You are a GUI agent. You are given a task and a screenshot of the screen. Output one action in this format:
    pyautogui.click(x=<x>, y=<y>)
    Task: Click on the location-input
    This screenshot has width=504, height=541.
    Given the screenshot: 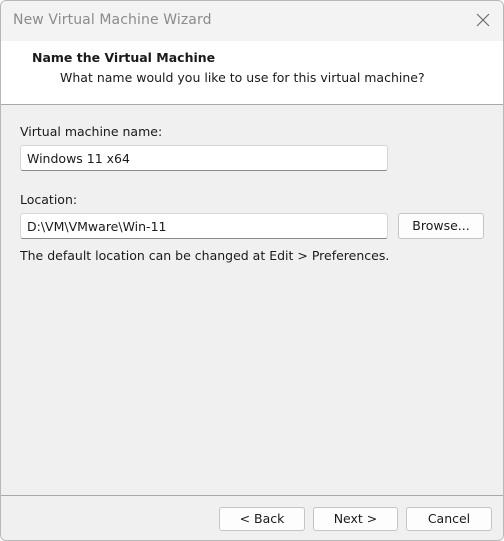 What is the action you would take?
    pyautogui.click(x=204, y=226)
    